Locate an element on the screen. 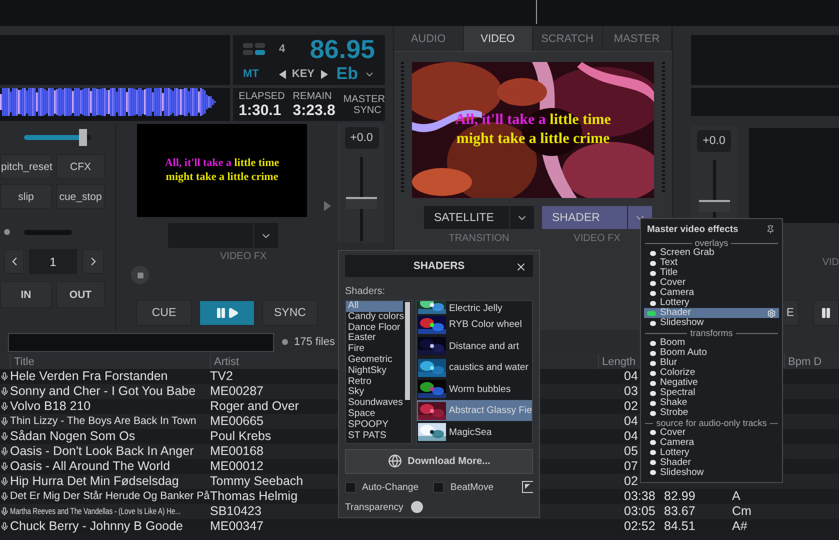  bpm-cell: 82.99 is located at coordinates (680, 496).